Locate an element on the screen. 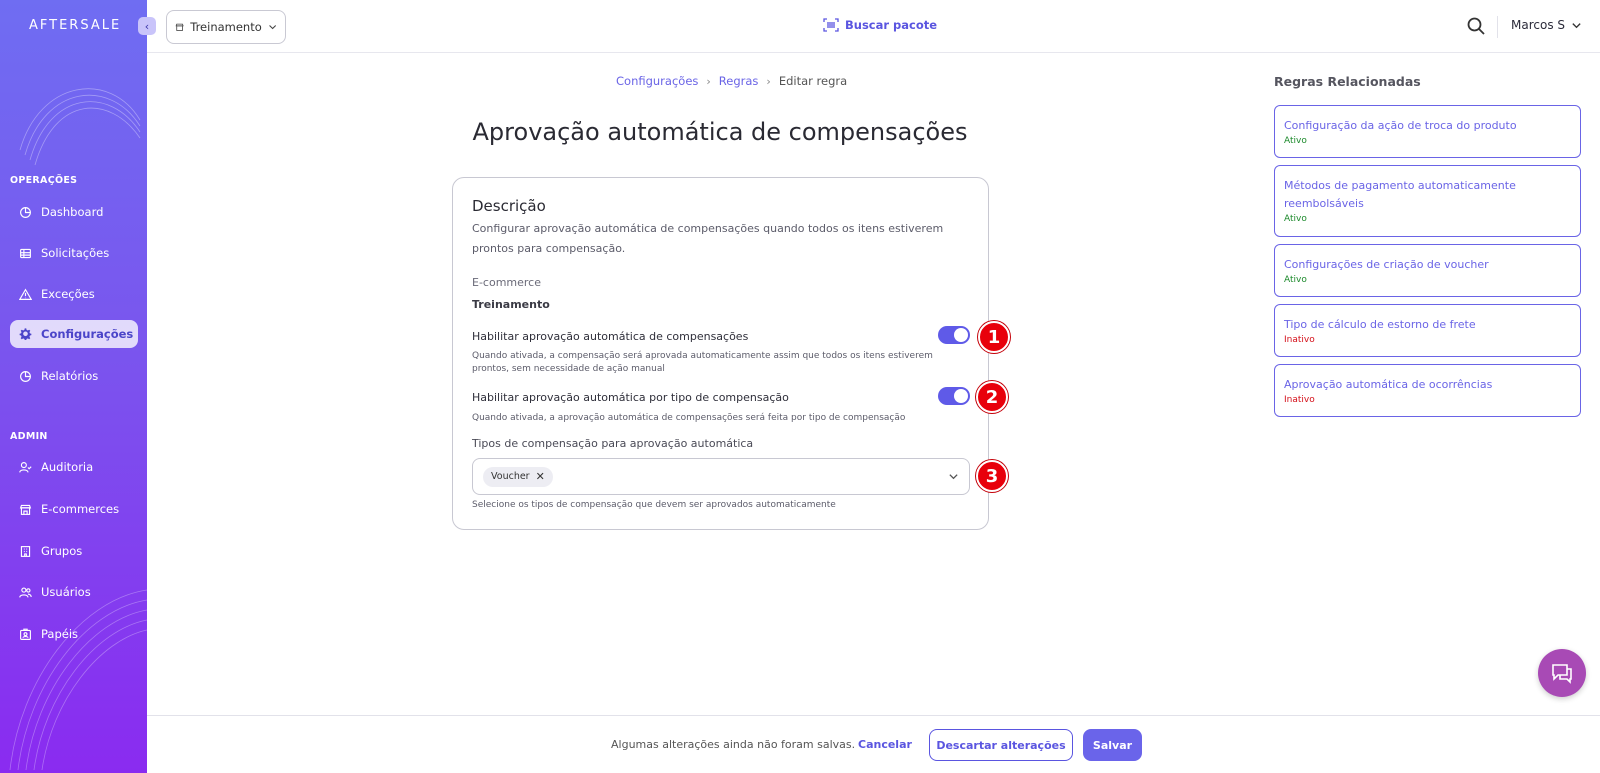  selected-chip: Voucher ✕ is located at coordinates (518, 476).